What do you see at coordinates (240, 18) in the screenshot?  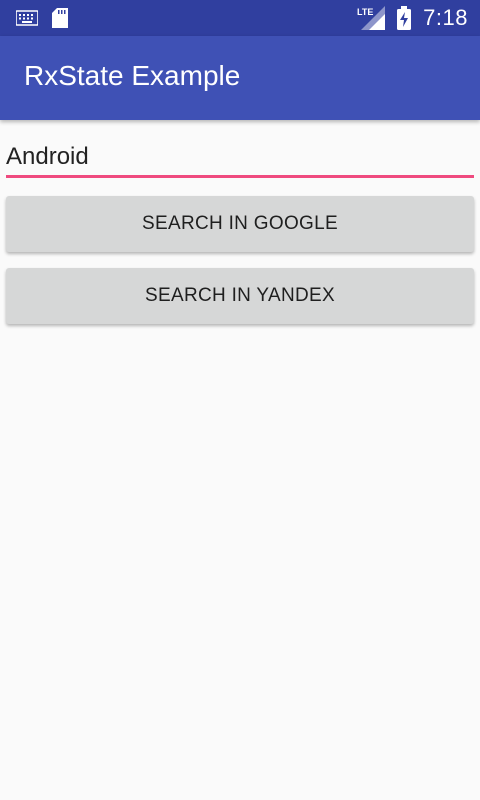 I see `status-bar: LTE 7:18` at bounding box center [240, 18].